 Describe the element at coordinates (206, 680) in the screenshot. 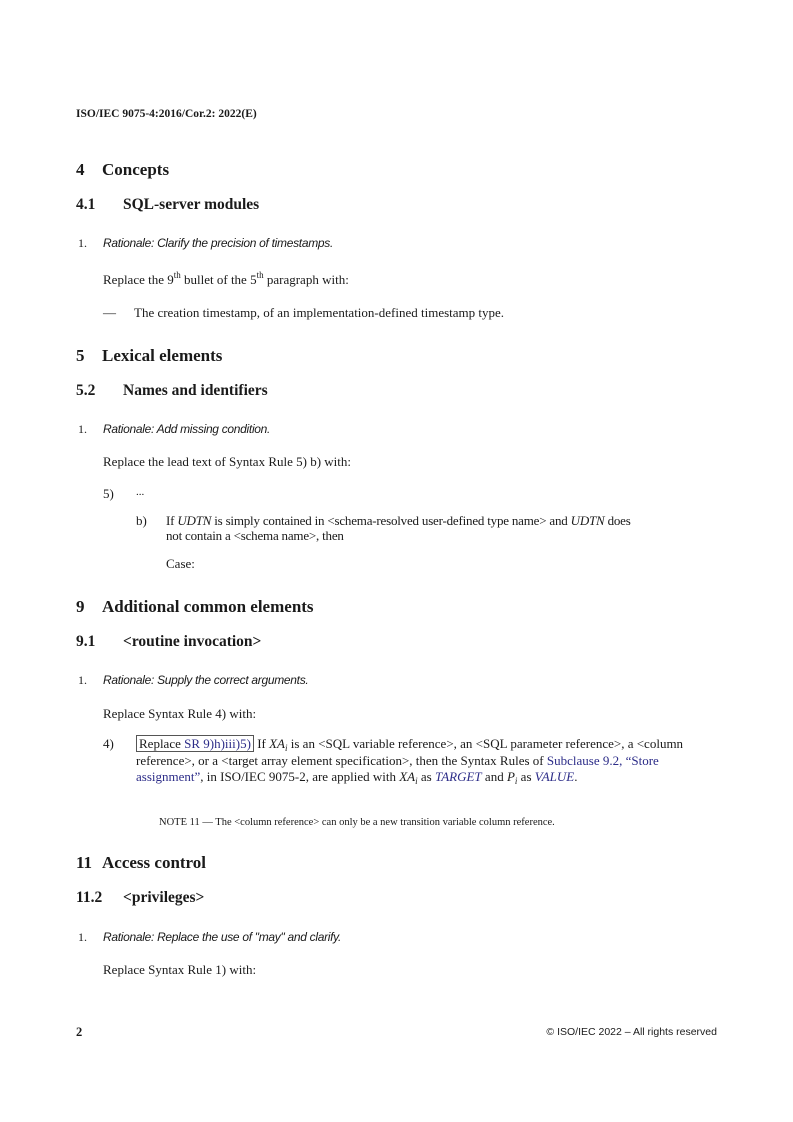

I see `rationale-text: Rationale: Supply the correct arguments.` at that location.